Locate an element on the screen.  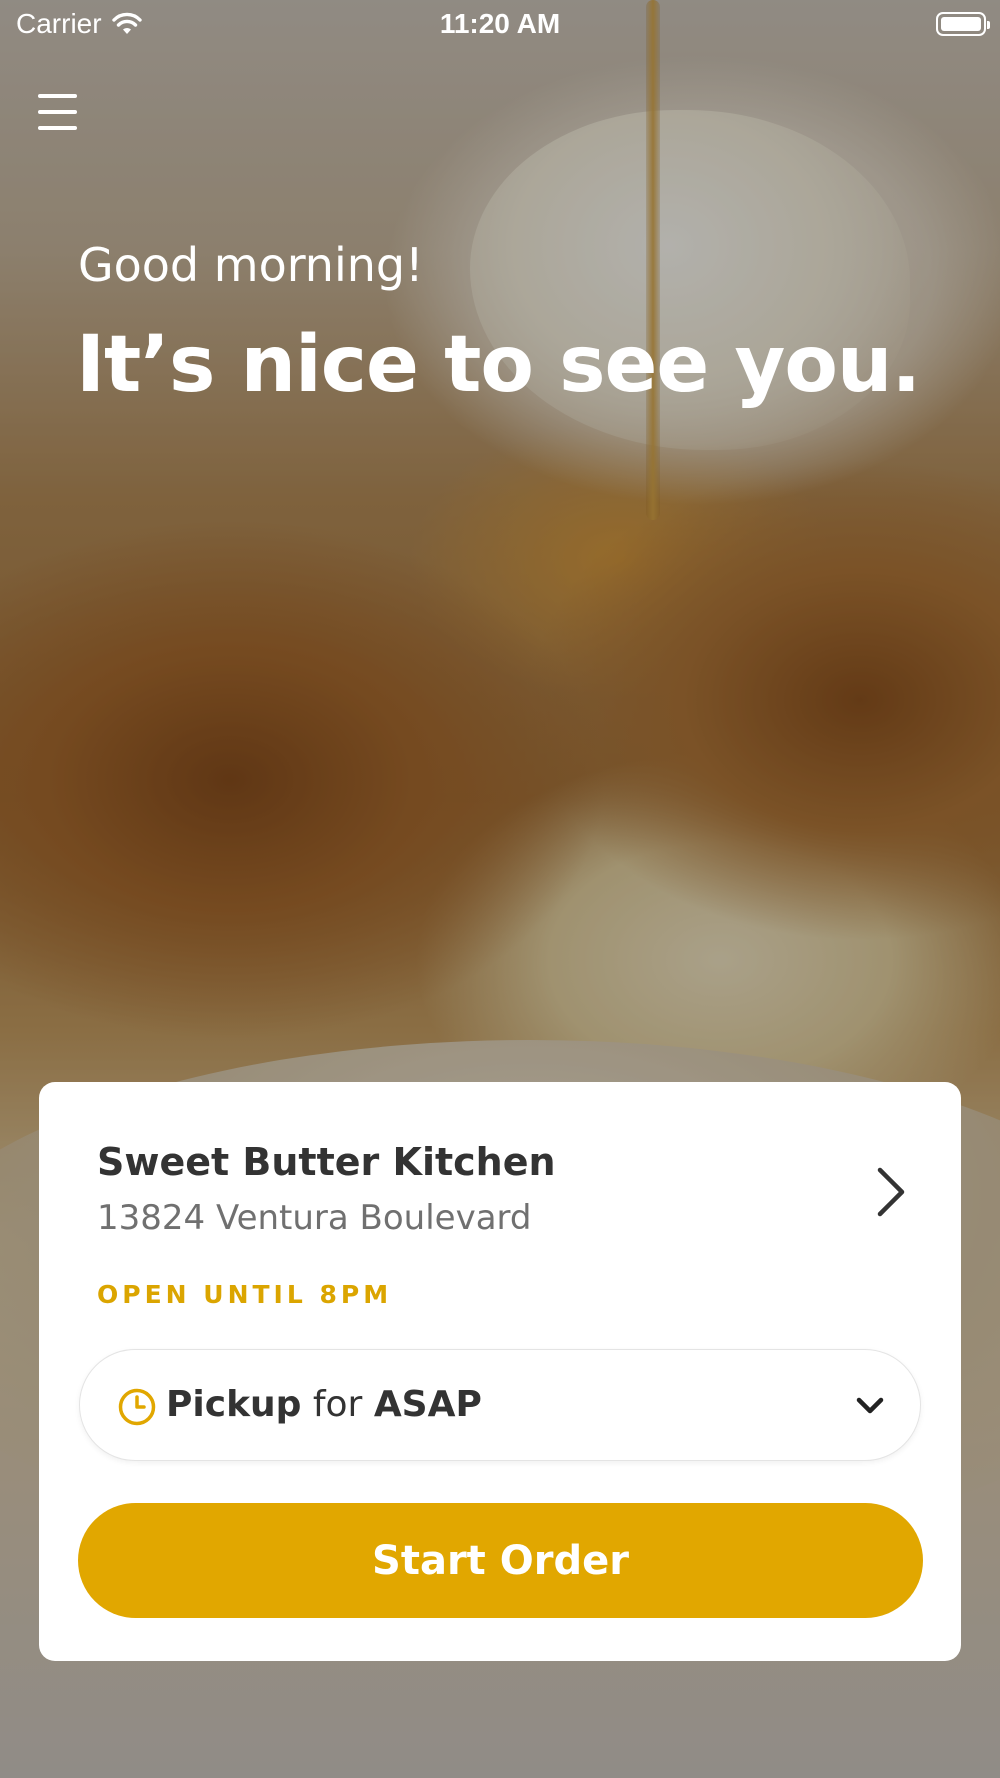
greeting-text: Good morning! is located at coordinates (251, 265).